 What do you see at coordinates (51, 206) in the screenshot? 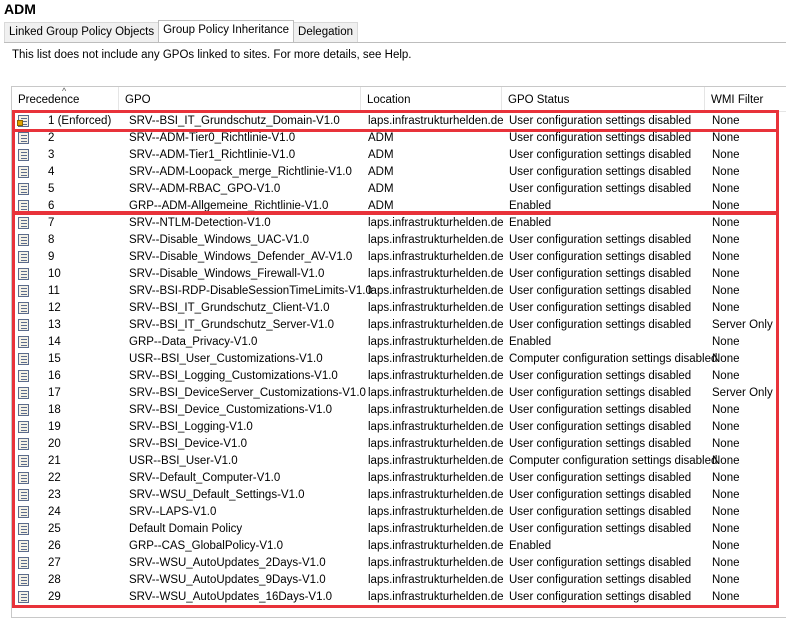
I see `precedence-cell: 6` at bounding box center [51, 206].